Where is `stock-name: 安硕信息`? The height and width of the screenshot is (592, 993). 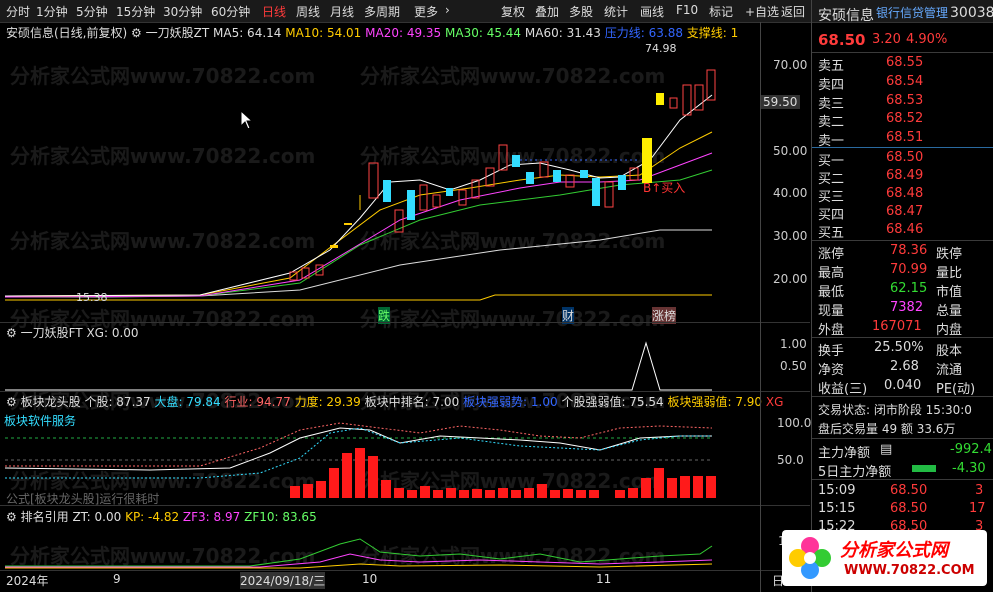
stock-name: 安硕信息 is located at coordinates (846, 16).